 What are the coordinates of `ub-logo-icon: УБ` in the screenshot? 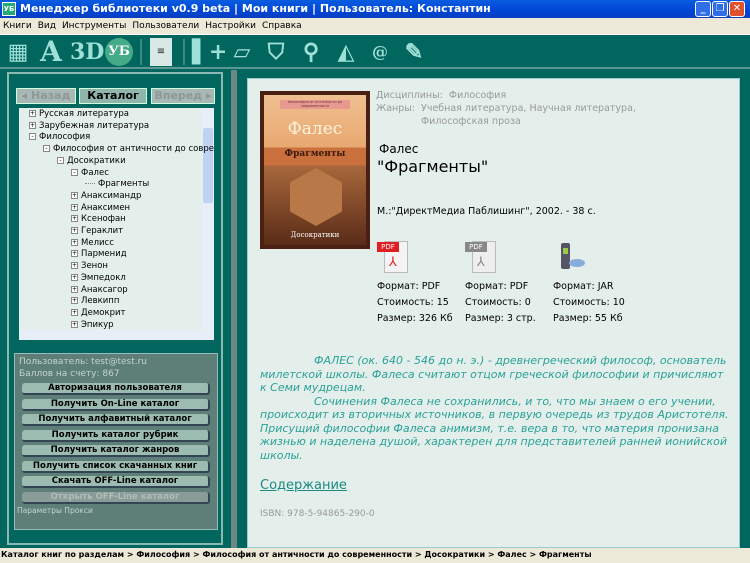 It's located at (119, 52).